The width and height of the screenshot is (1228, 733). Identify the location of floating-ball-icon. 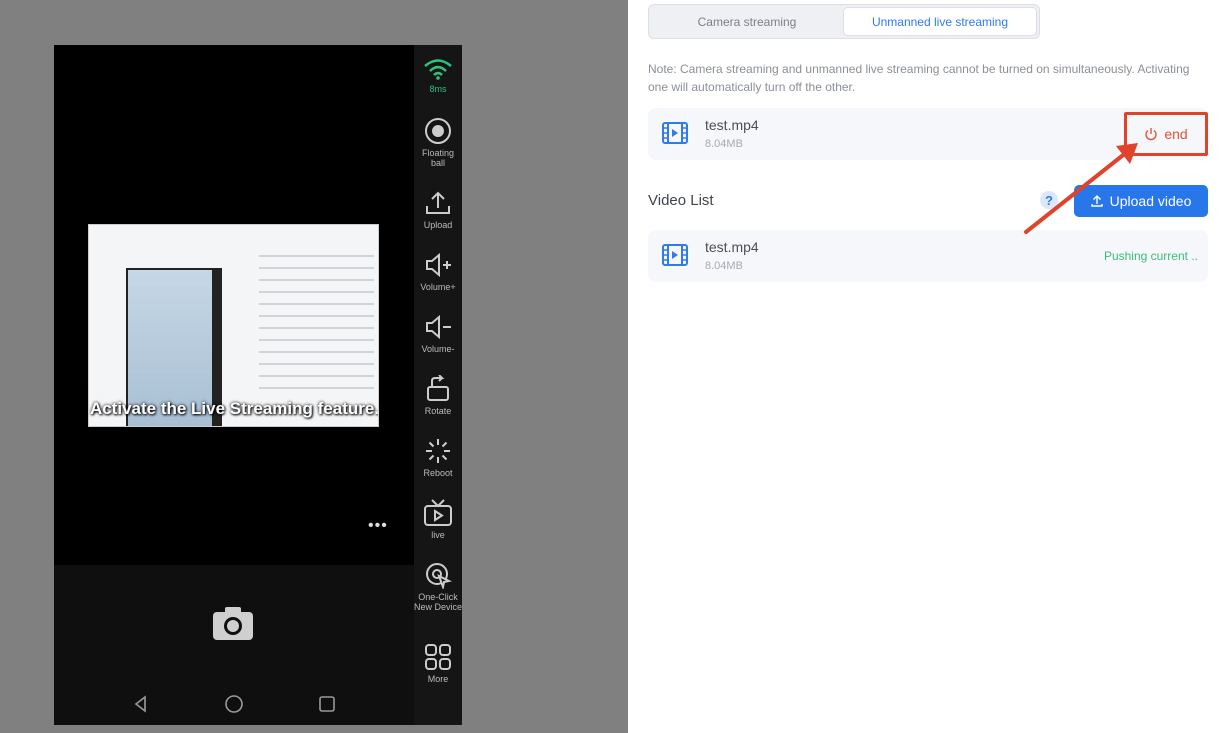
(438, 131).